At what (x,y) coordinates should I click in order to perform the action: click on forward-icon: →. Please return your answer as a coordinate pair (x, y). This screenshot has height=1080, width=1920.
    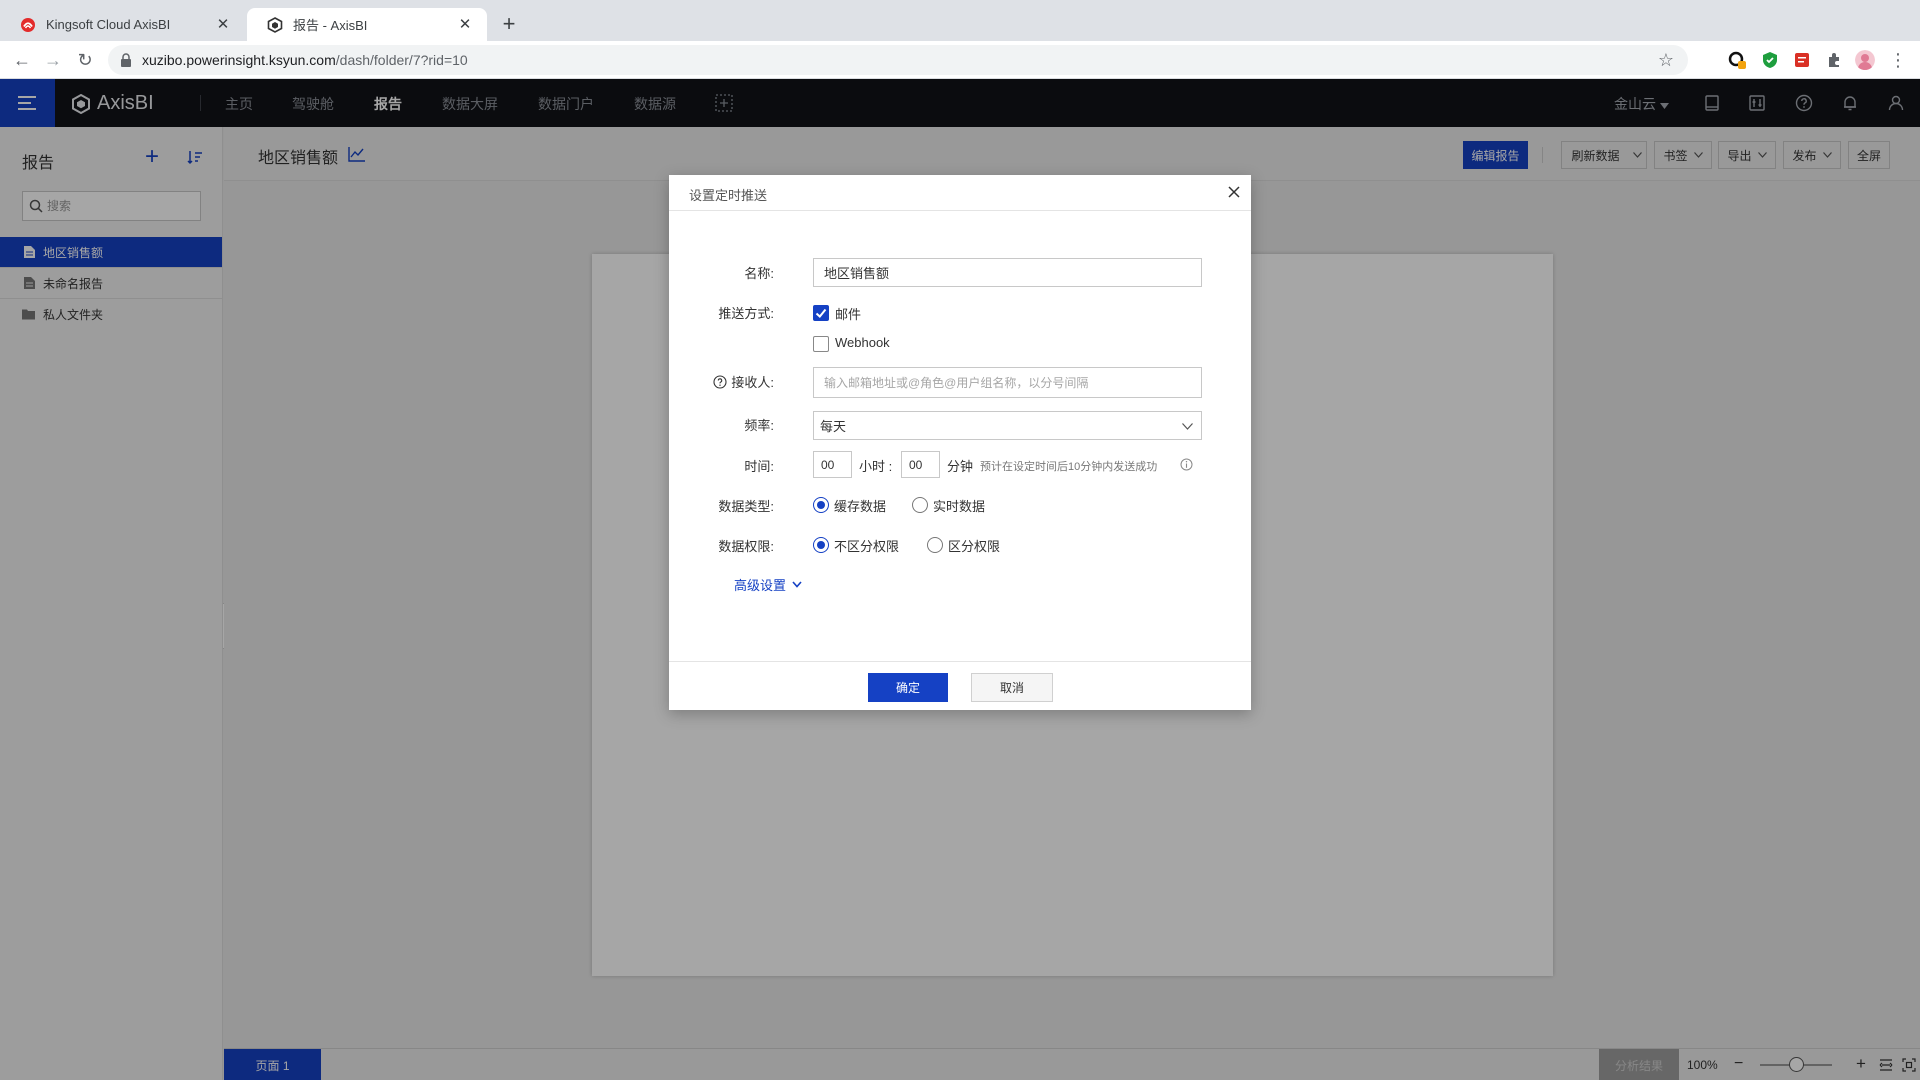
    Looking at the image, I should click on (53, 60).